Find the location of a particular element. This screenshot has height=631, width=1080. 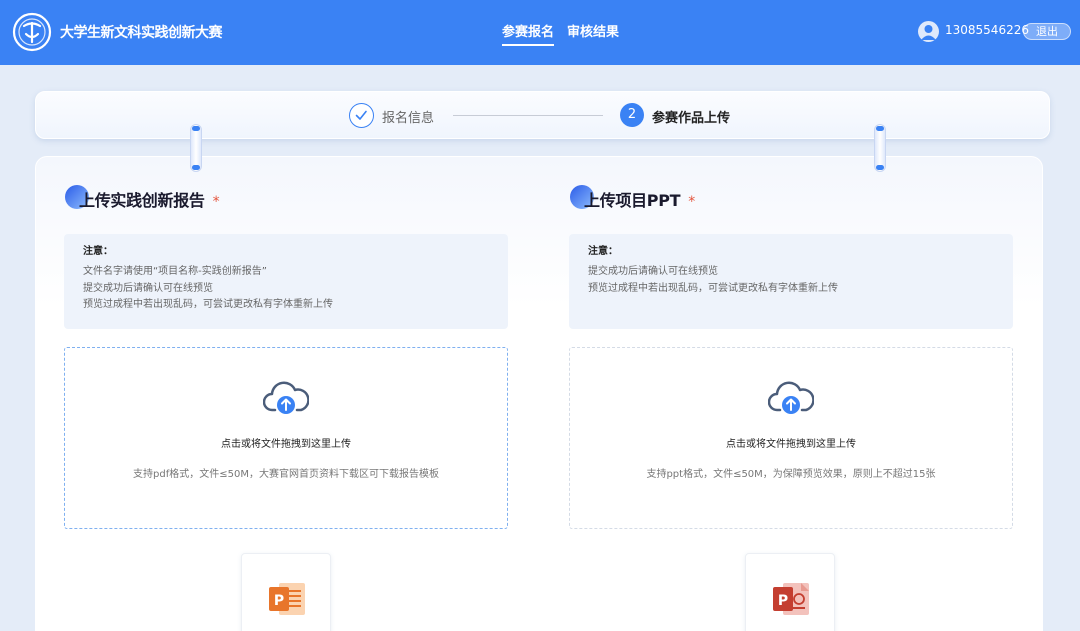

ppt-file-red-icon: P is located at coordinates (791, 599).